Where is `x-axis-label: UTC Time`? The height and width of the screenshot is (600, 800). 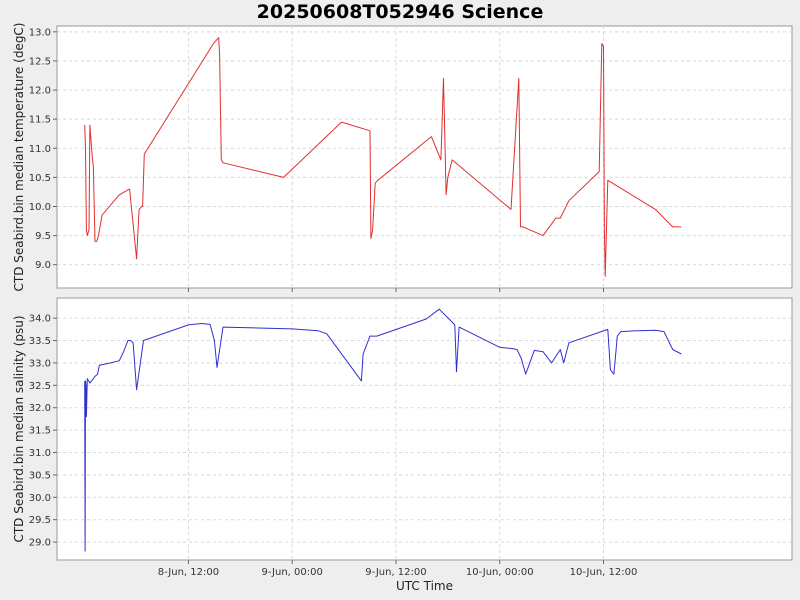
x-axis-label: UTC Time is located at coordinates (424, 586).